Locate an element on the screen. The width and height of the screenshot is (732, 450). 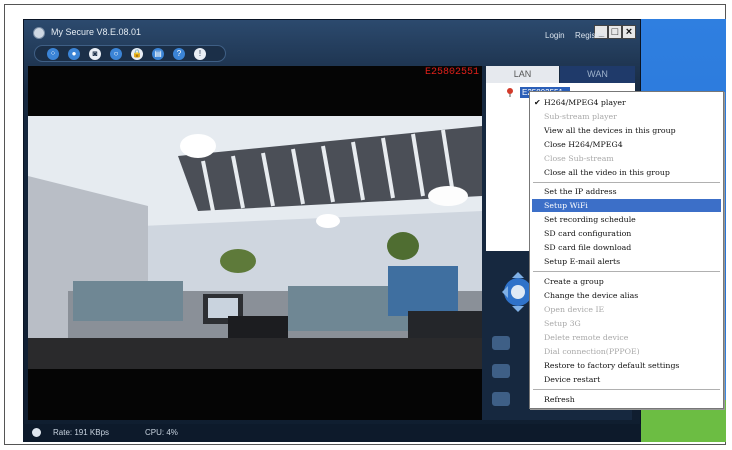
menu-item-setup-3g: Setup 3G is located at coordinates (562, 323).